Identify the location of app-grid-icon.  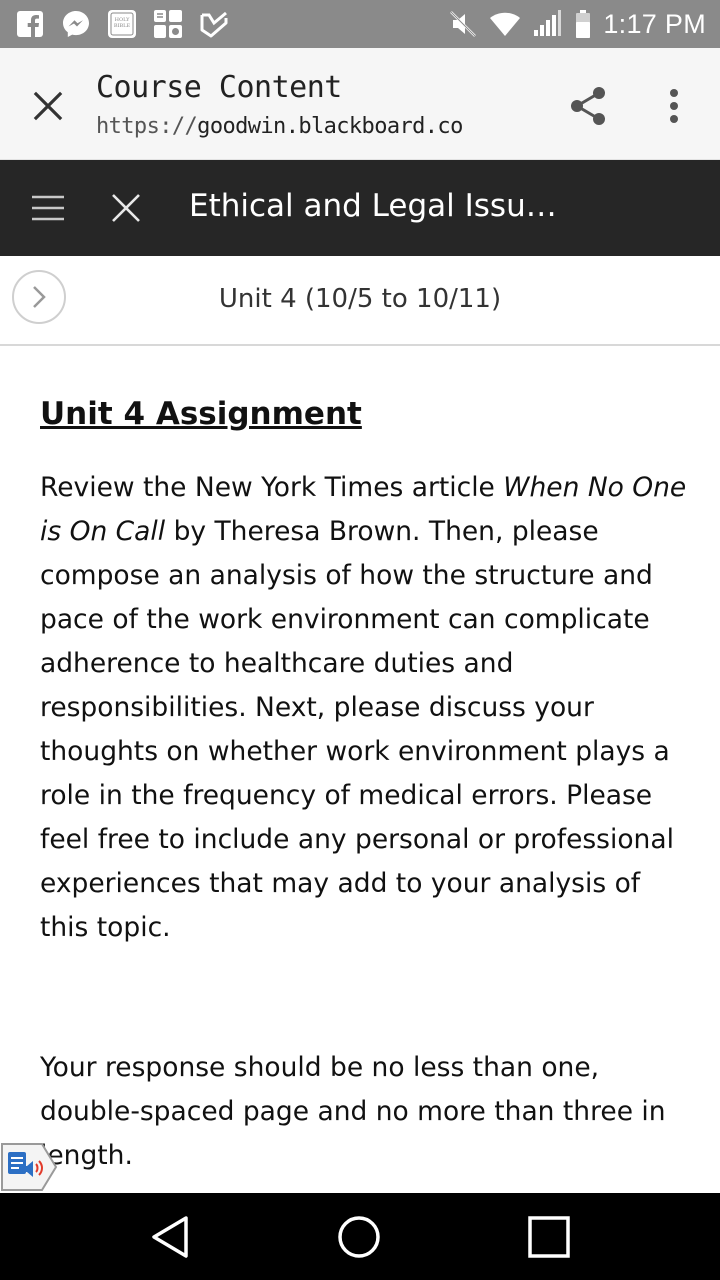
(168, 24).